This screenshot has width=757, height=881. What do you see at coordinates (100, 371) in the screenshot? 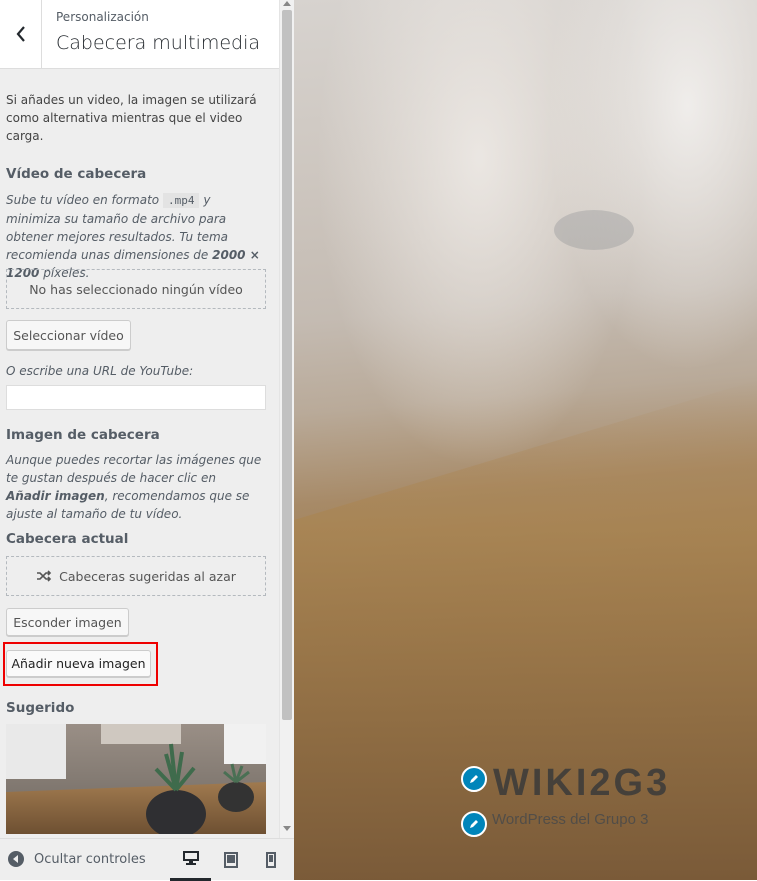
I see `youtube-label: O escribe una URL de YouTube:` at bounding box center [100, 371].